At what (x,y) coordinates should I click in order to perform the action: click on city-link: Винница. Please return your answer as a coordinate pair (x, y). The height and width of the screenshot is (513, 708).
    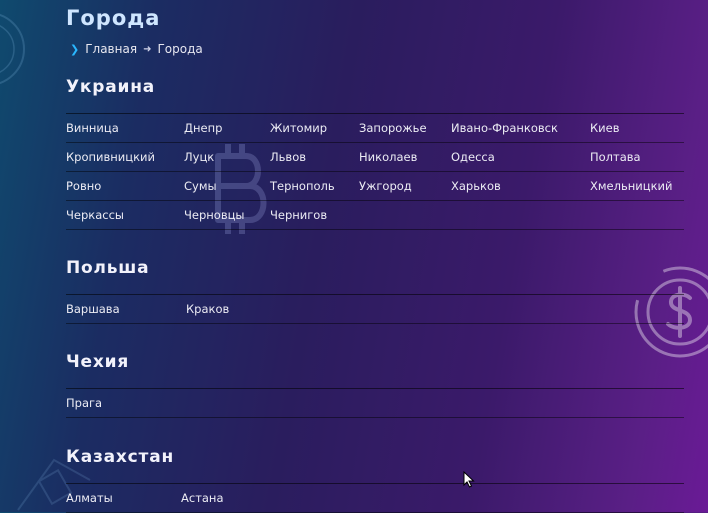
    Looking at the image, I should click on (92, 128).